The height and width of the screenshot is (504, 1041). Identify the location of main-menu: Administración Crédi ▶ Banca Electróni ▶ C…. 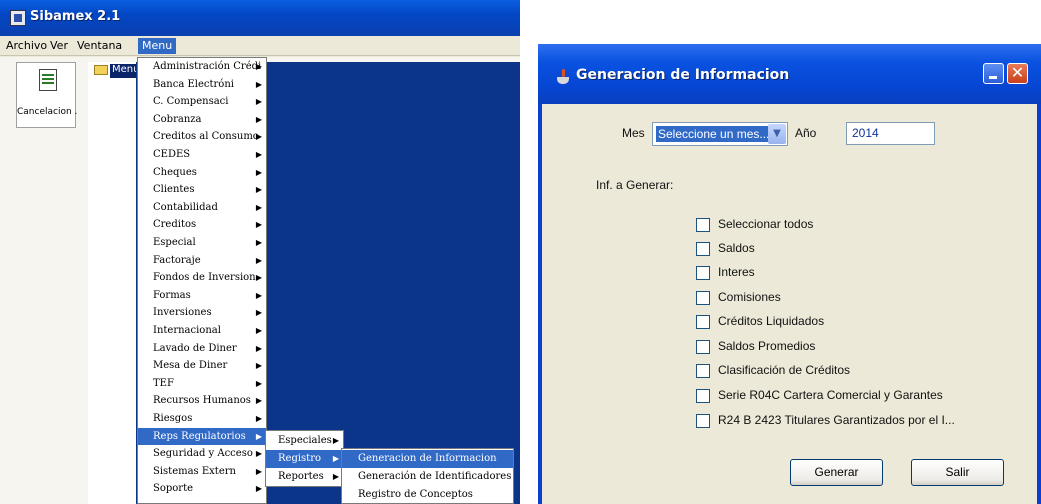
(202, 280).